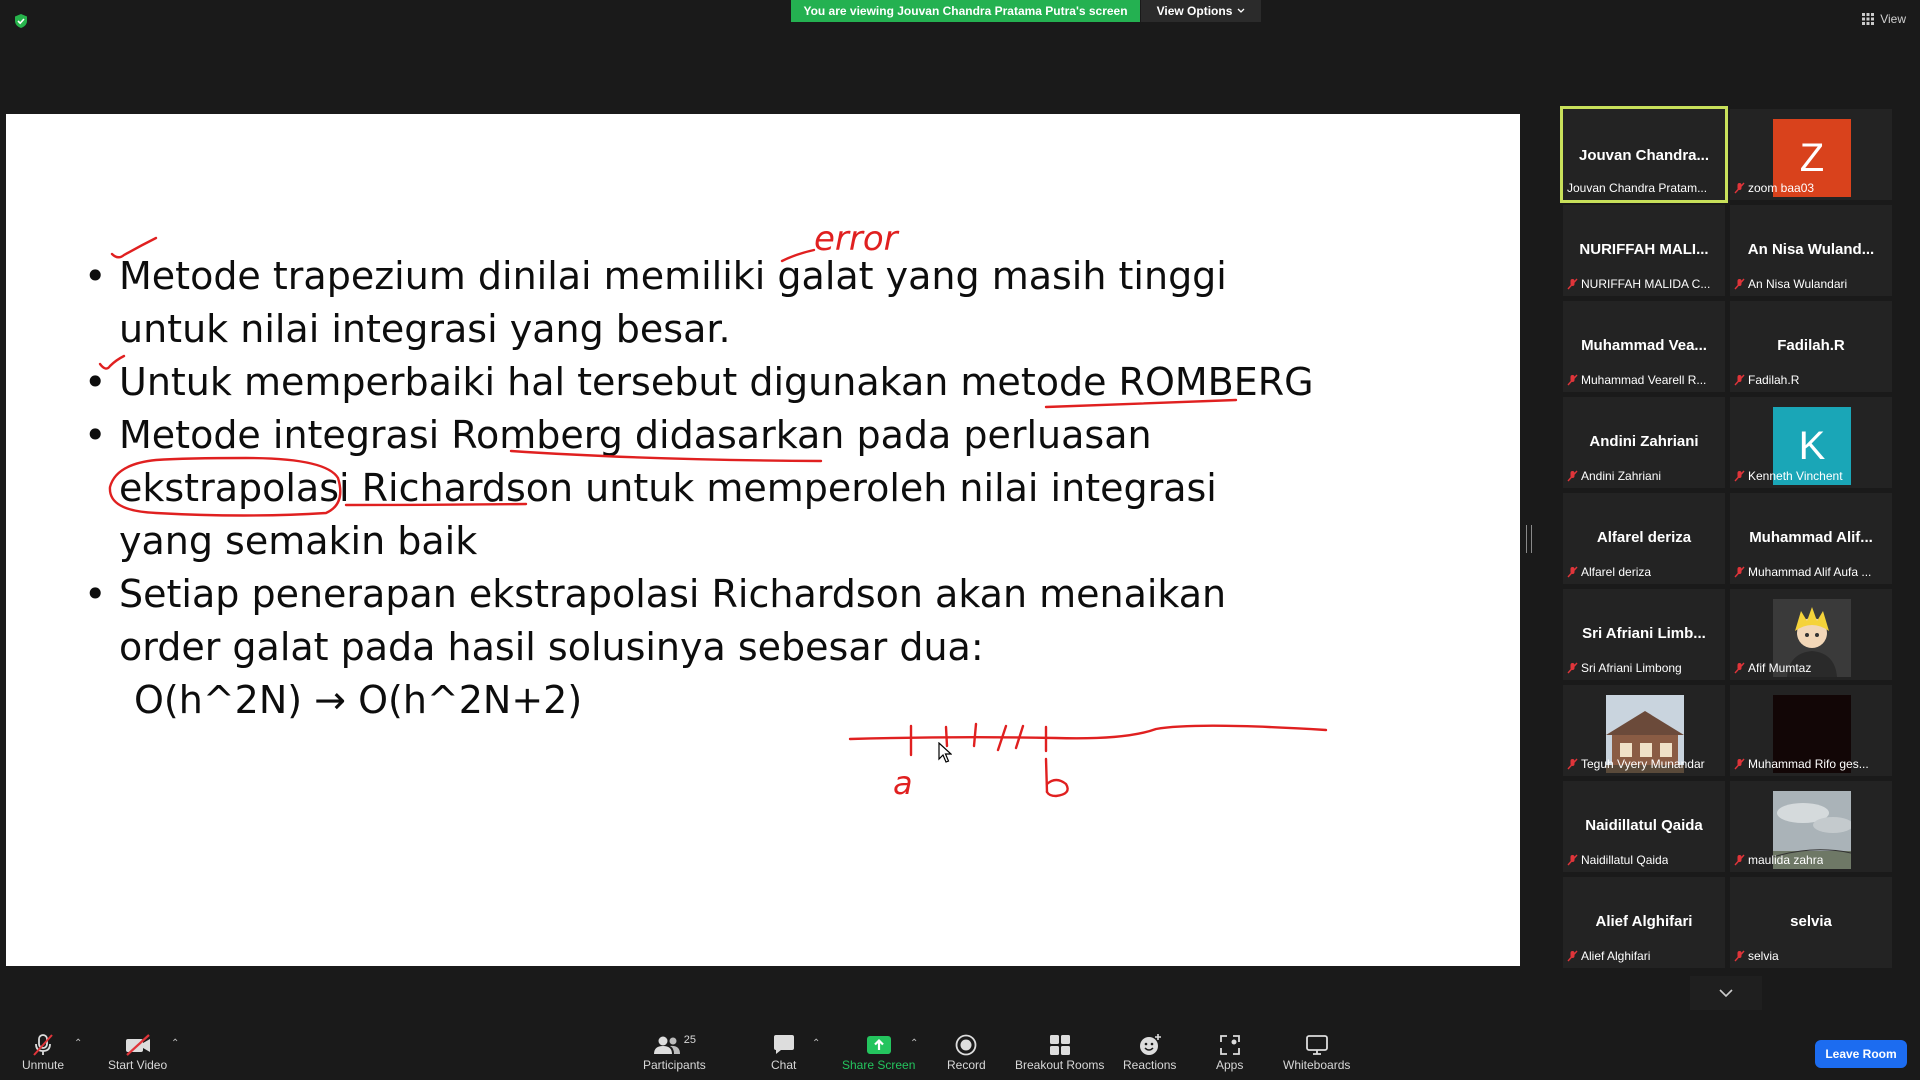 The width and height of the screenshot is (1920, 1080). I want to click on record-label: Record, so click(966, 1065).